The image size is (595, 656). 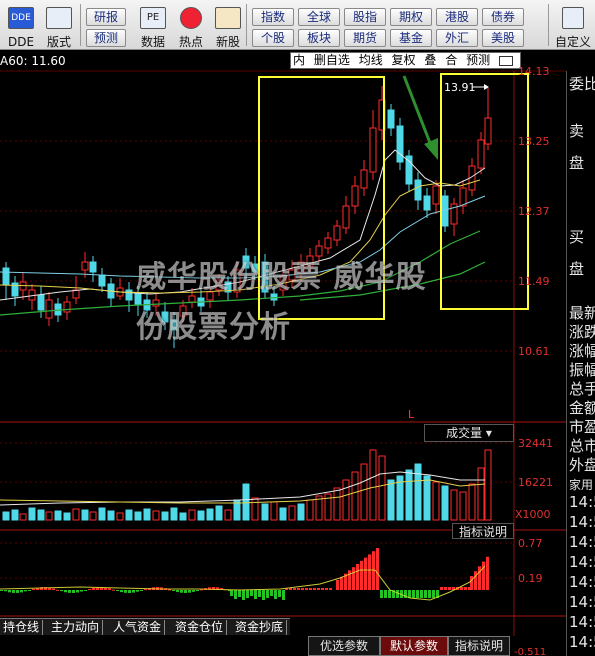 What do you see at coordinates (577, 163) in the screenshot?
I see `sell-label-2: 盘` at bounding box center [577, 163].